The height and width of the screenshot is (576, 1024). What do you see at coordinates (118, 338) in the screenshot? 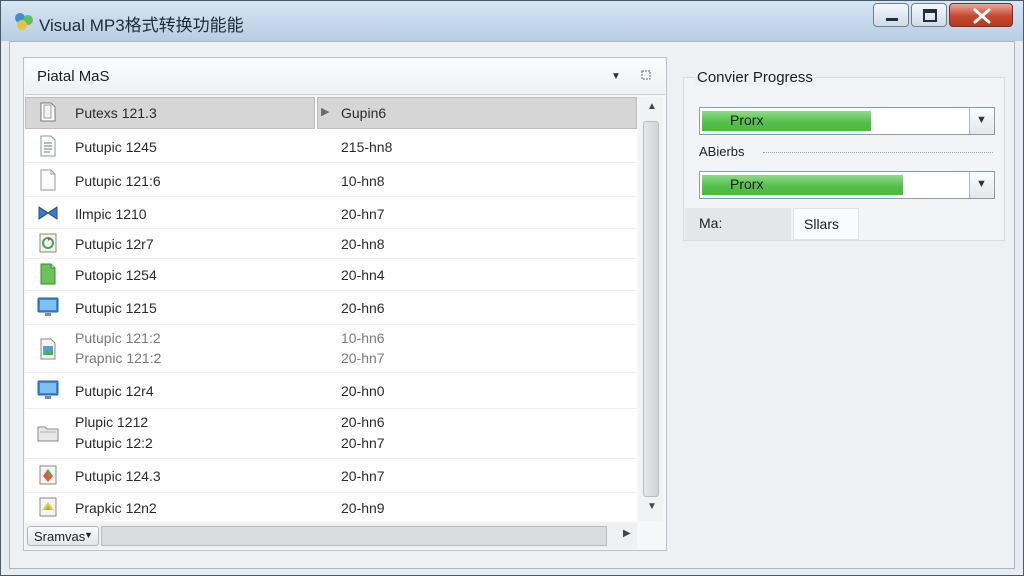
I see `file-name: Putupic 121:2` at bounding box center [118, 338].